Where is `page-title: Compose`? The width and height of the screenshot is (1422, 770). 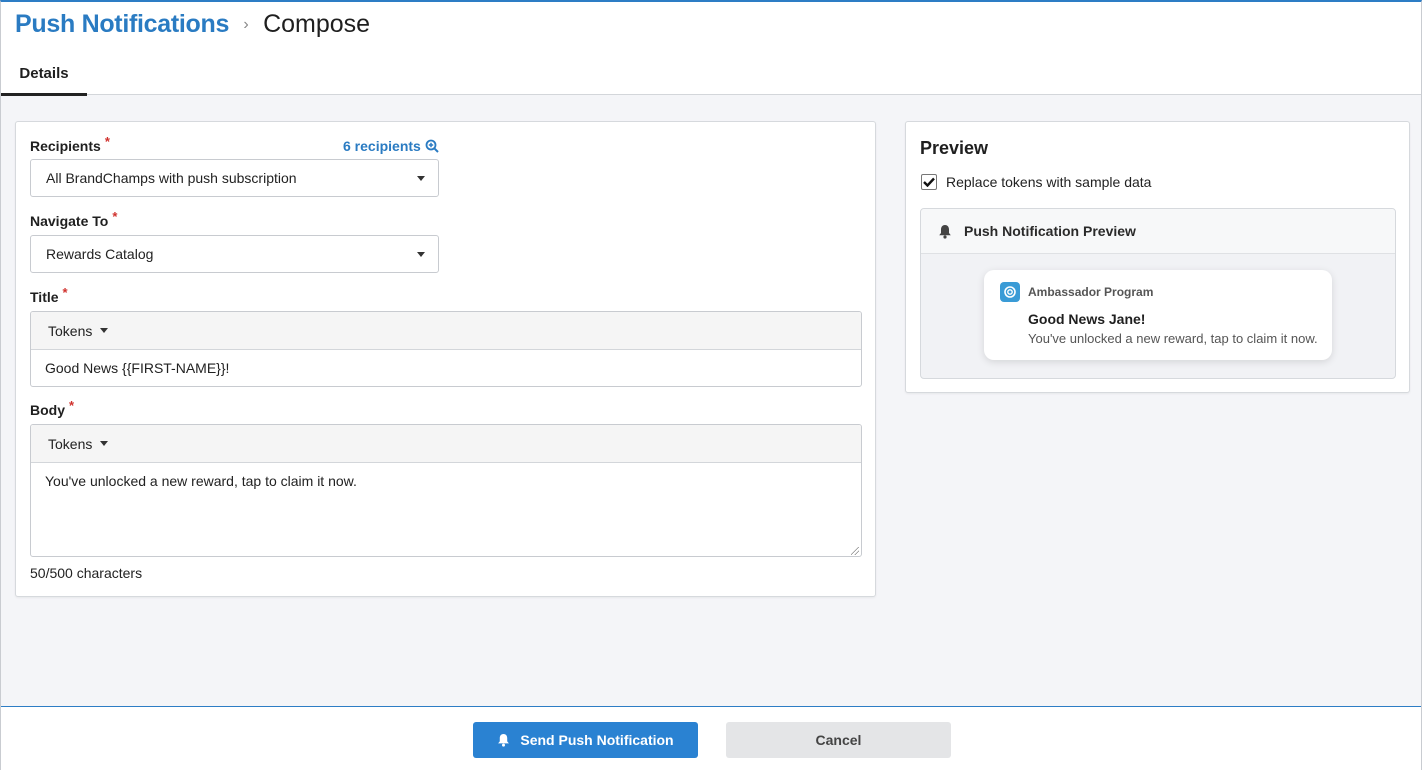 page-title: Compose is located at coordinates (317, 24).